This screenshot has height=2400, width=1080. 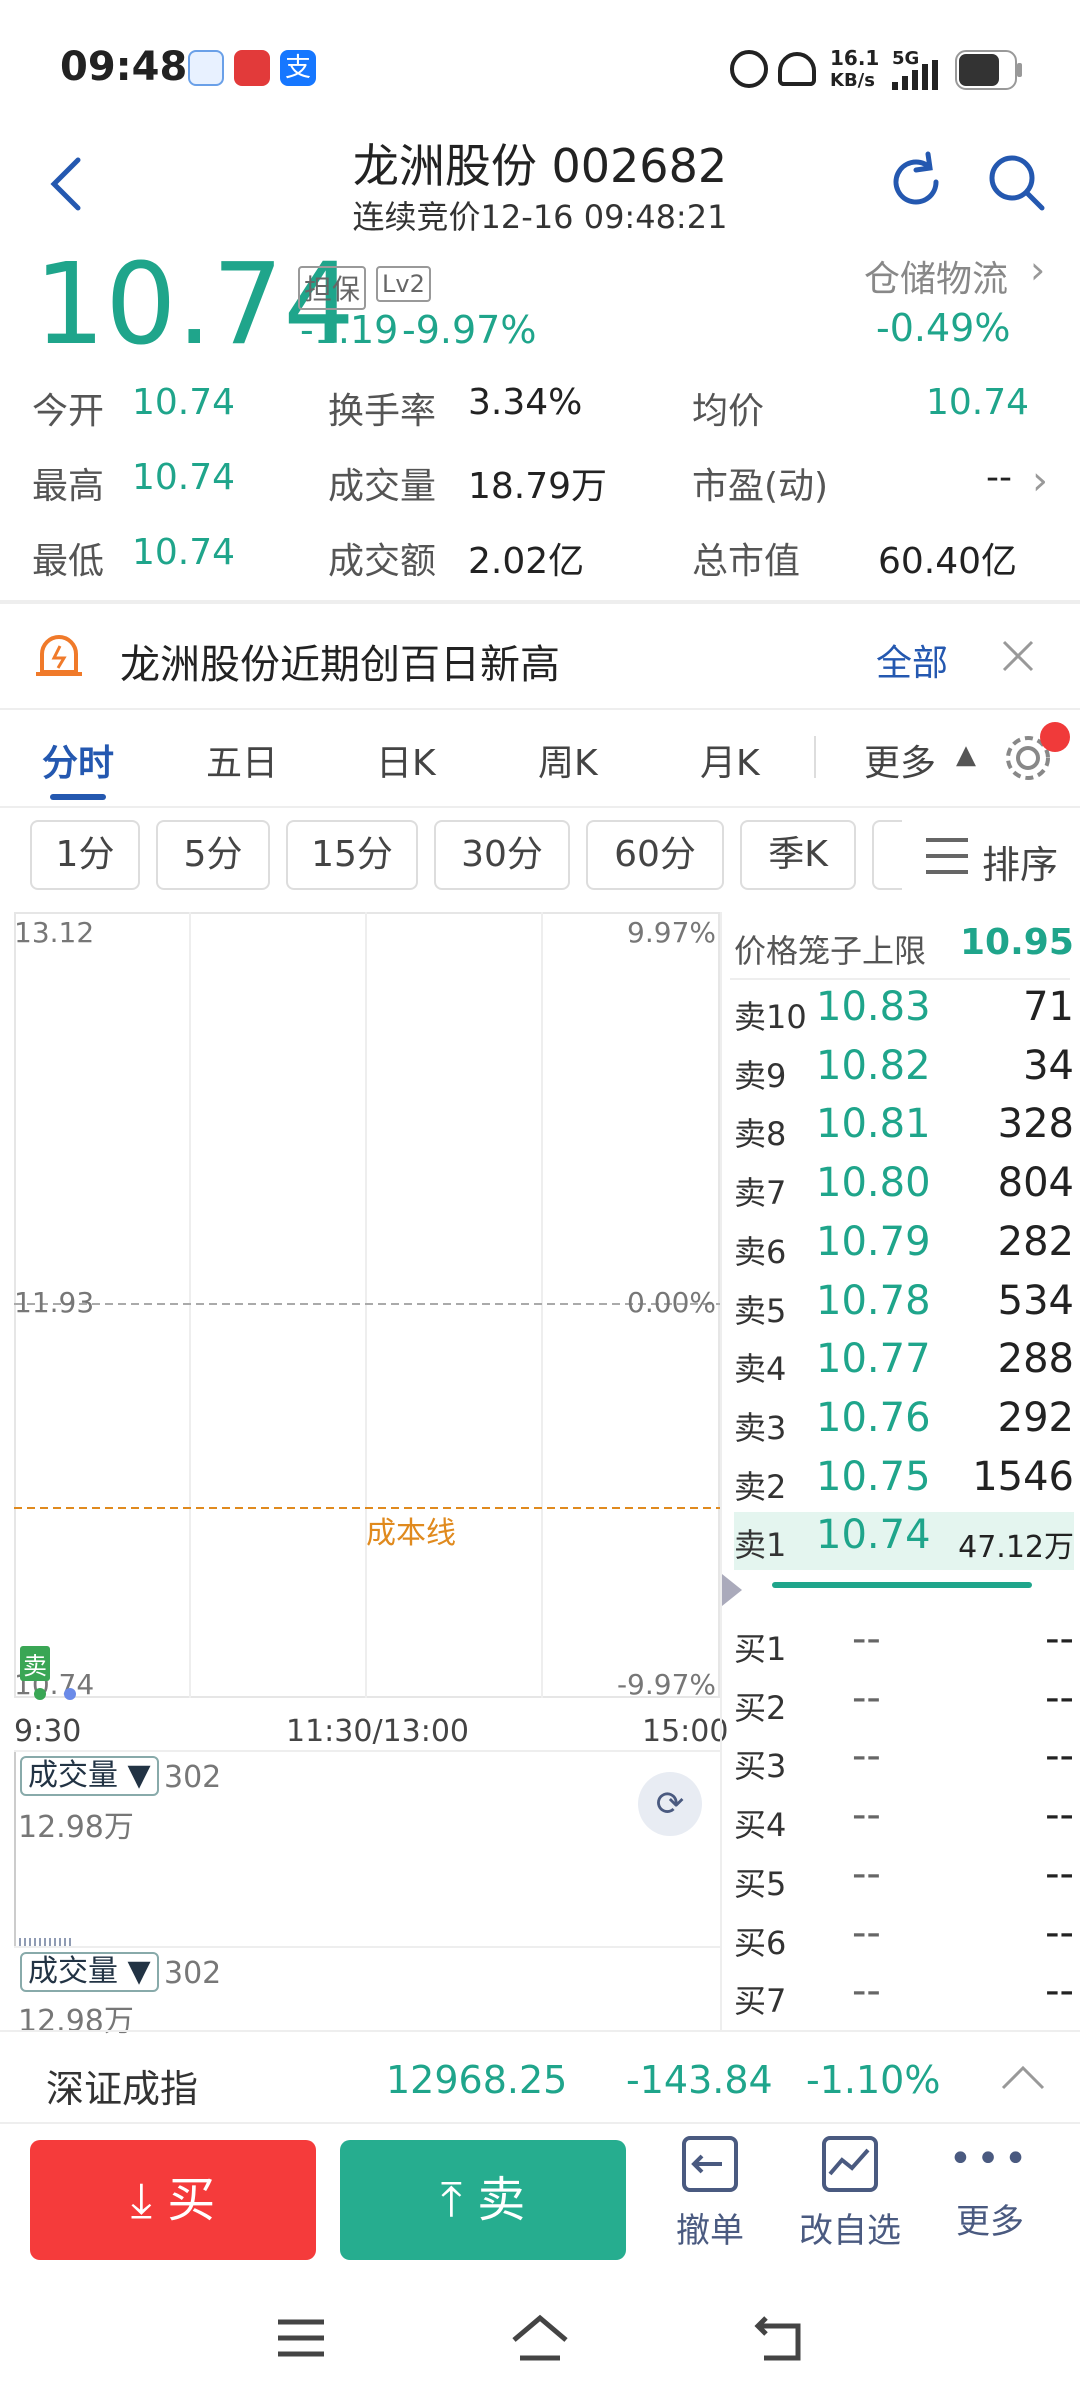 What do you see at coordinates (904, 1939) in the screenshot?
I see `bid-row: 买6 -- --` at bounding box center [904, 1939].